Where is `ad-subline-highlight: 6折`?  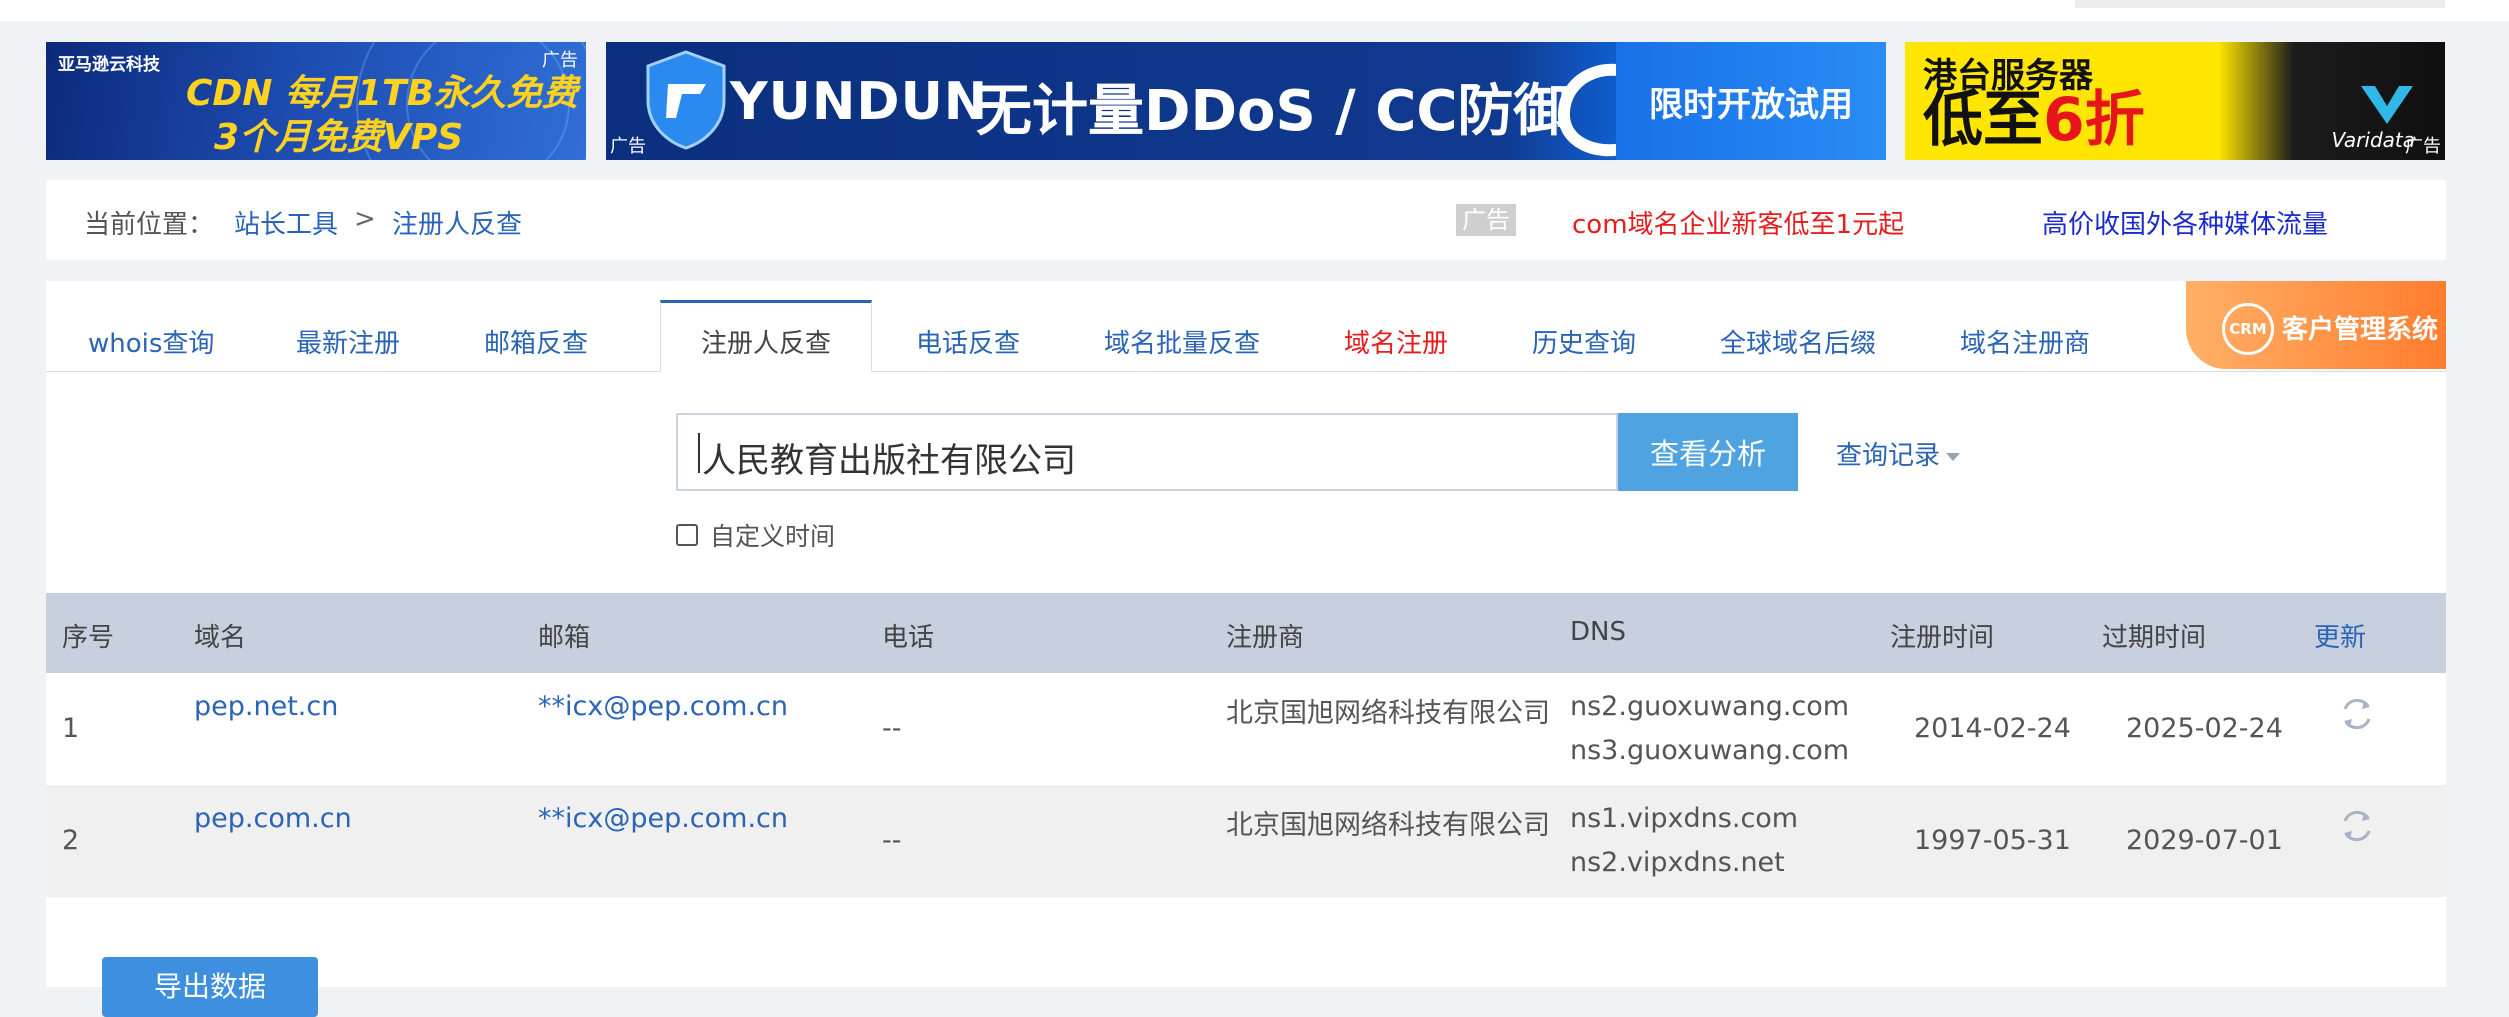 ad-subline-highlight: 6折 is located at coordinates (2094, 120).